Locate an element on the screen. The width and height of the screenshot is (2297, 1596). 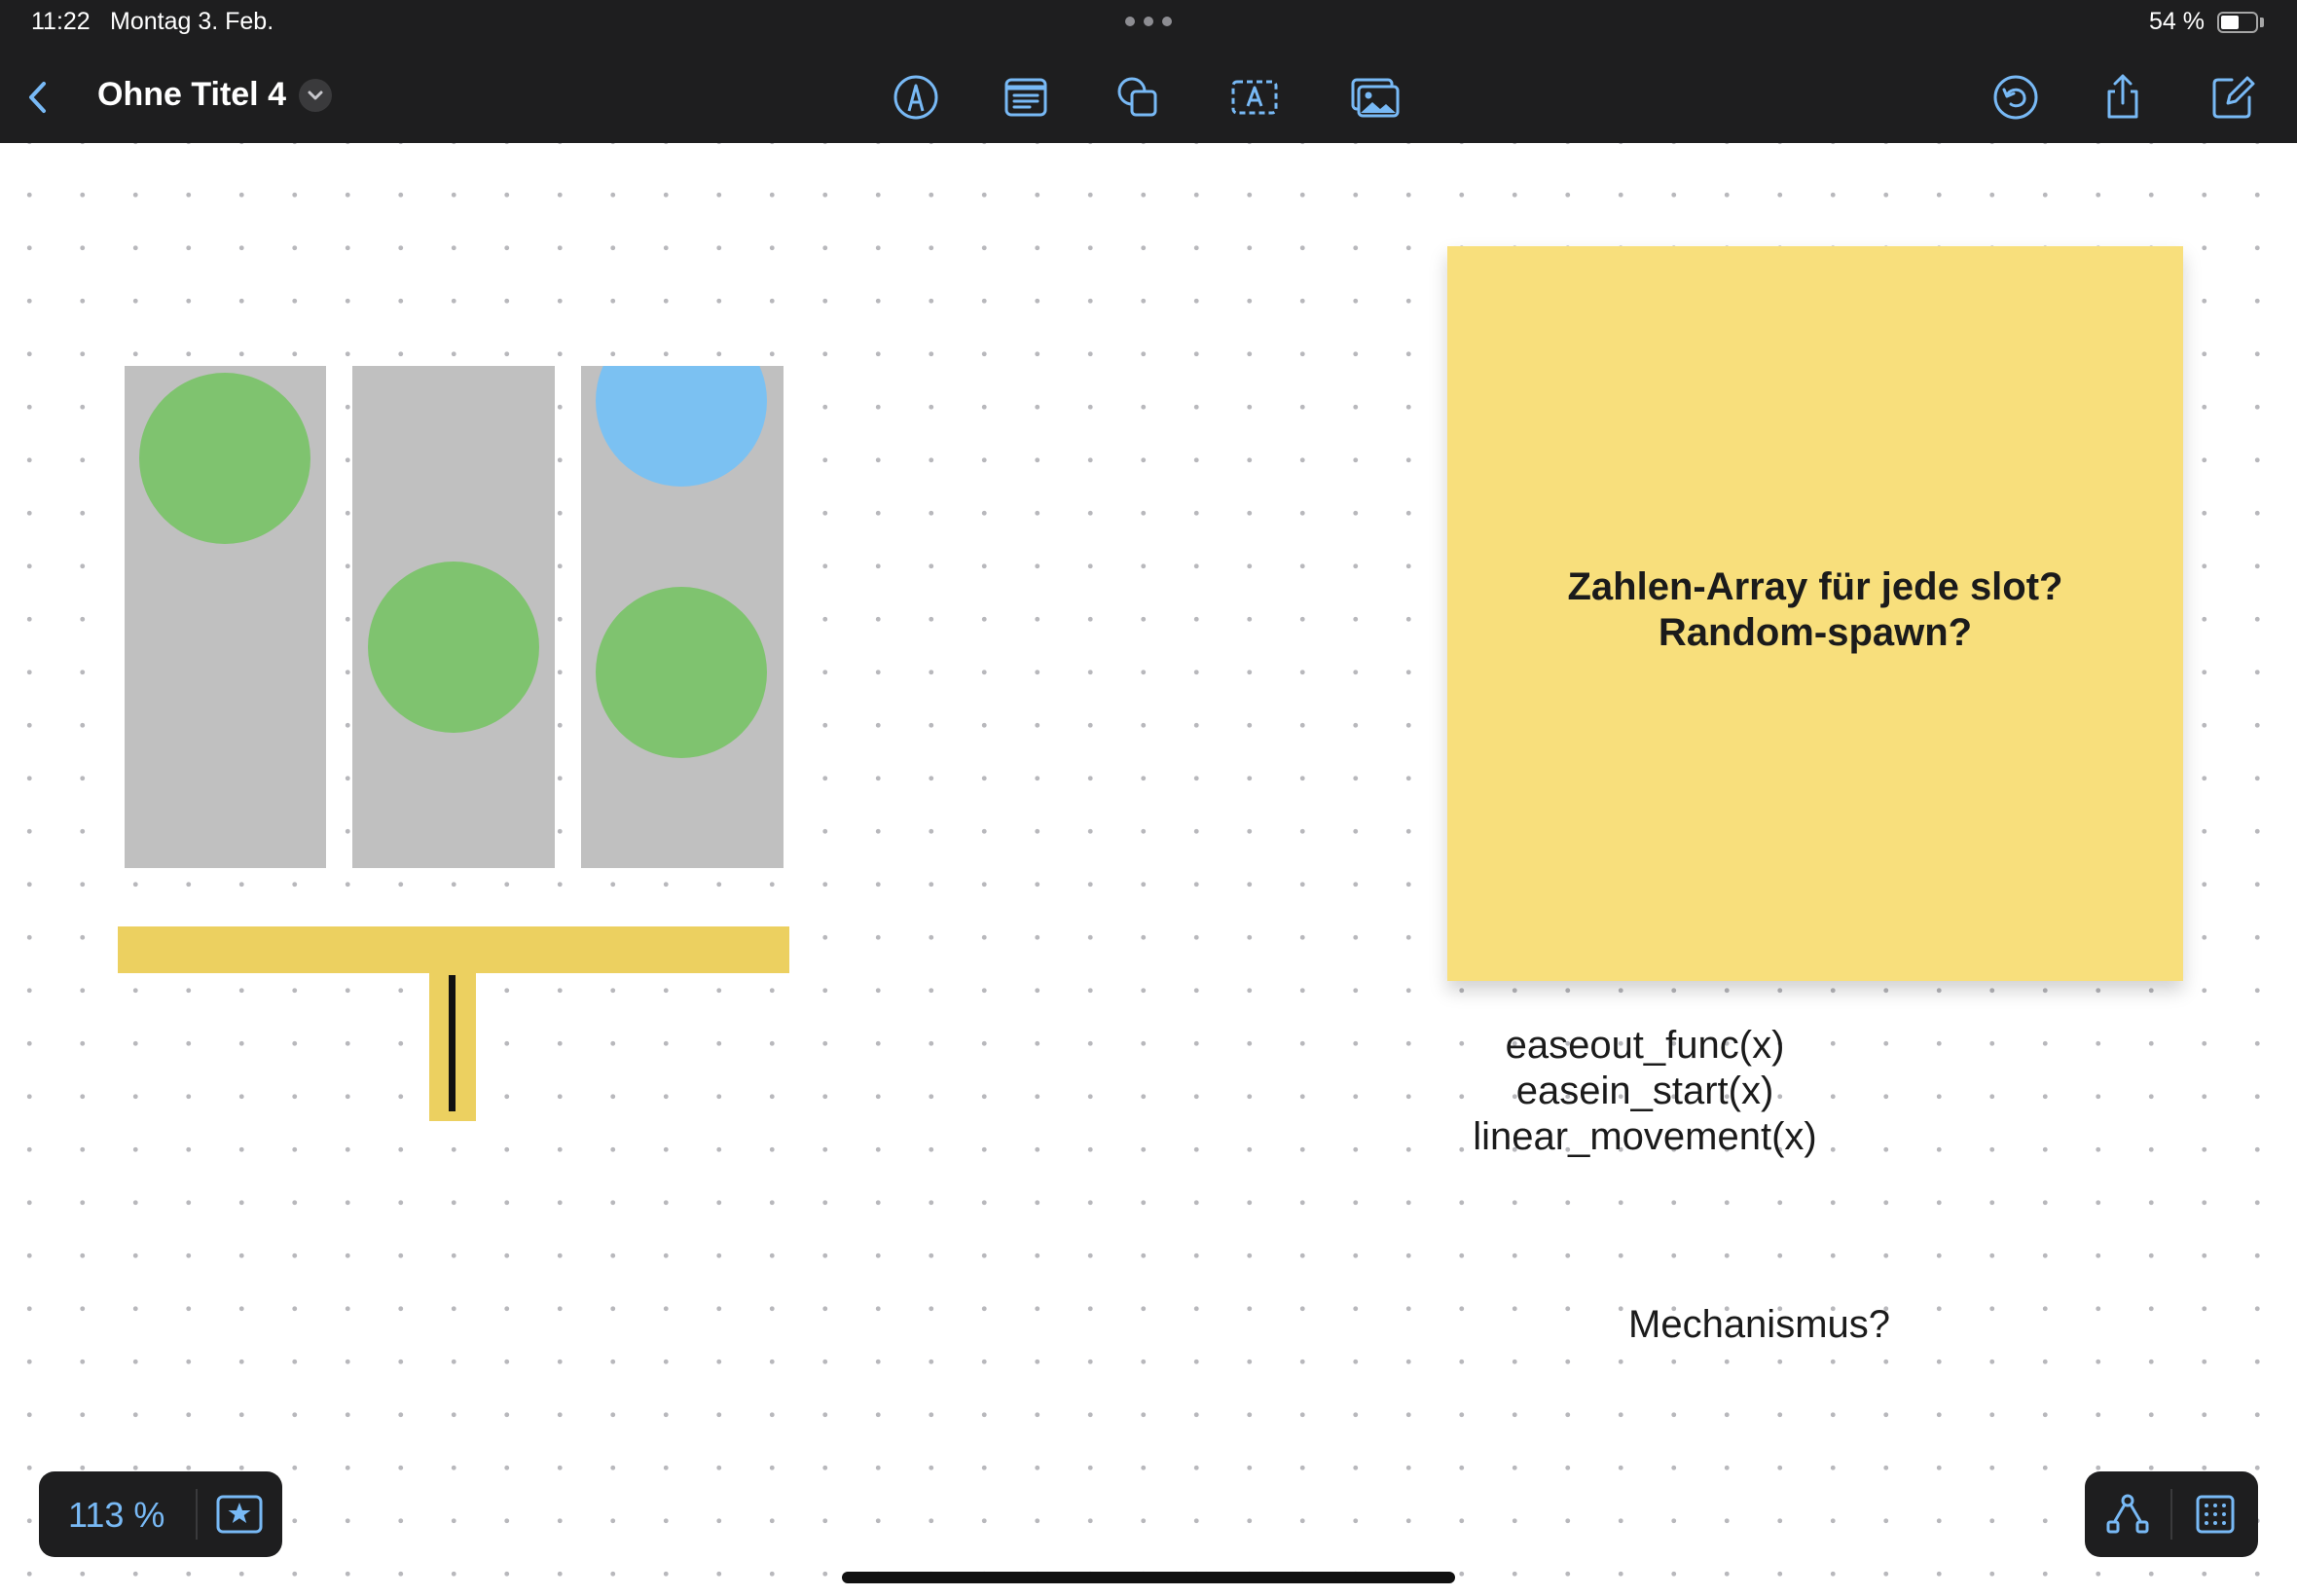
tools-panel is located at coordinates (2171, 1514).